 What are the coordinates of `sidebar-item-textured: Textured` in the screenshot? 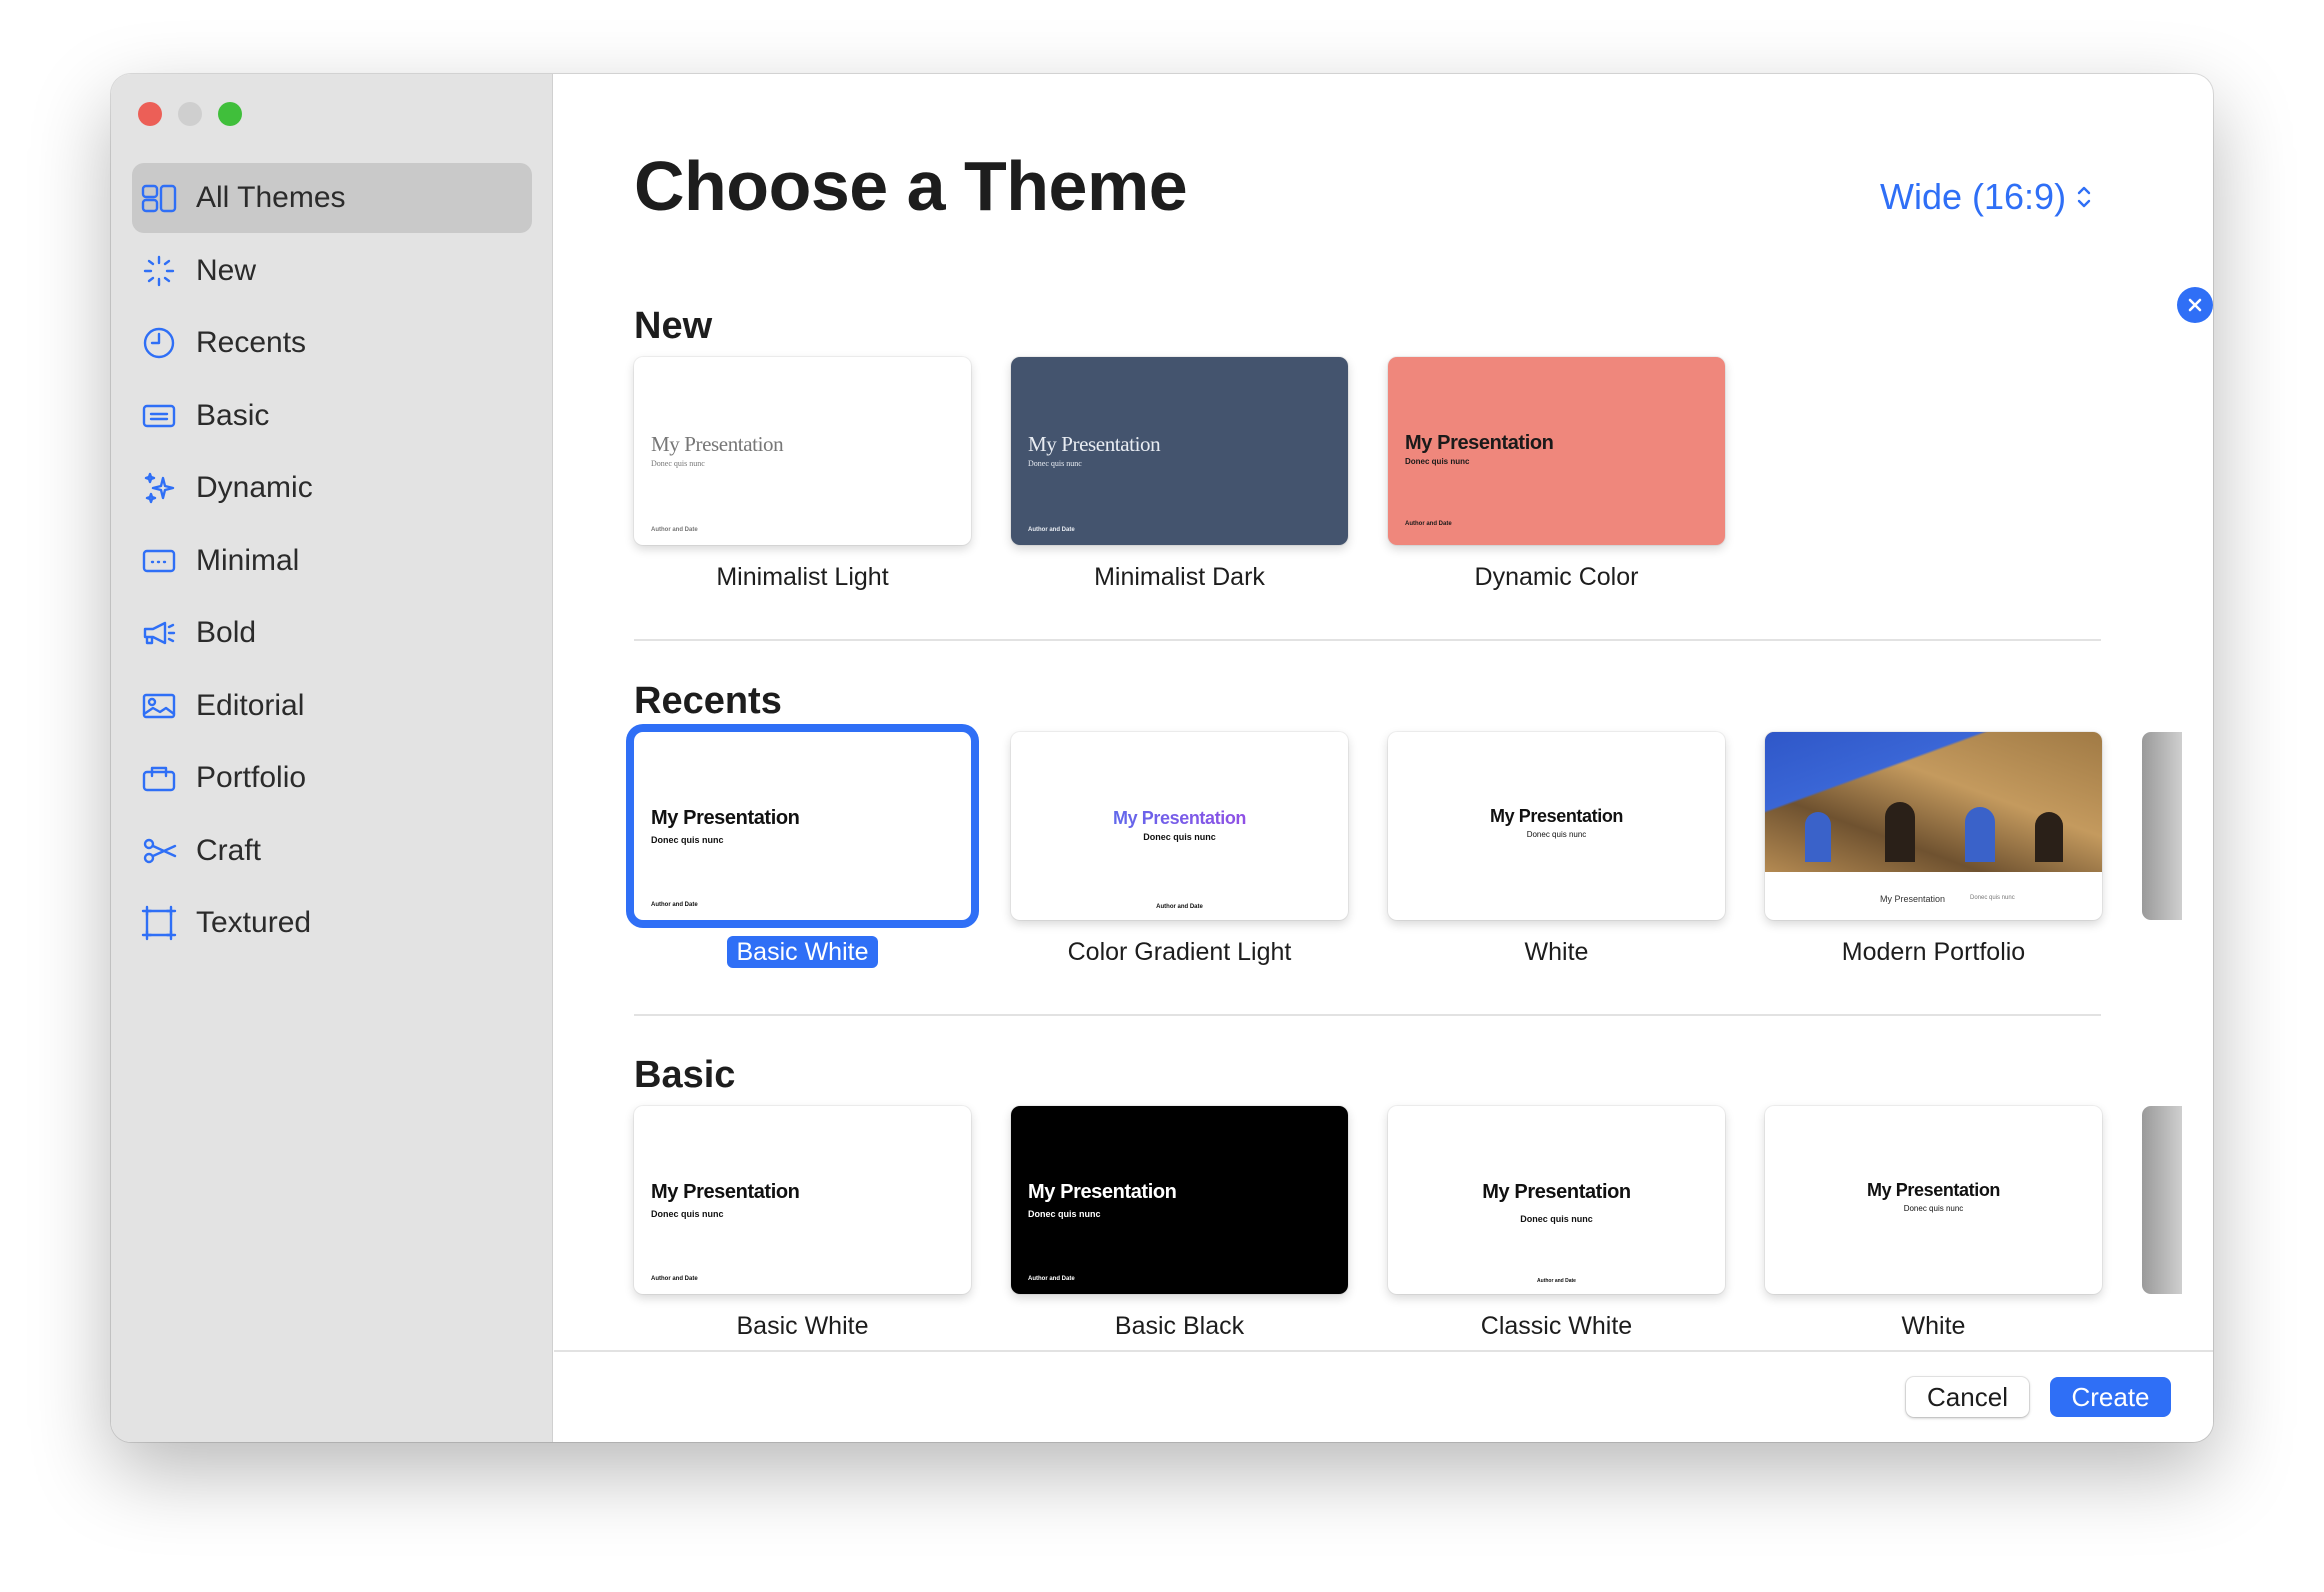 It's located at (332, 923).